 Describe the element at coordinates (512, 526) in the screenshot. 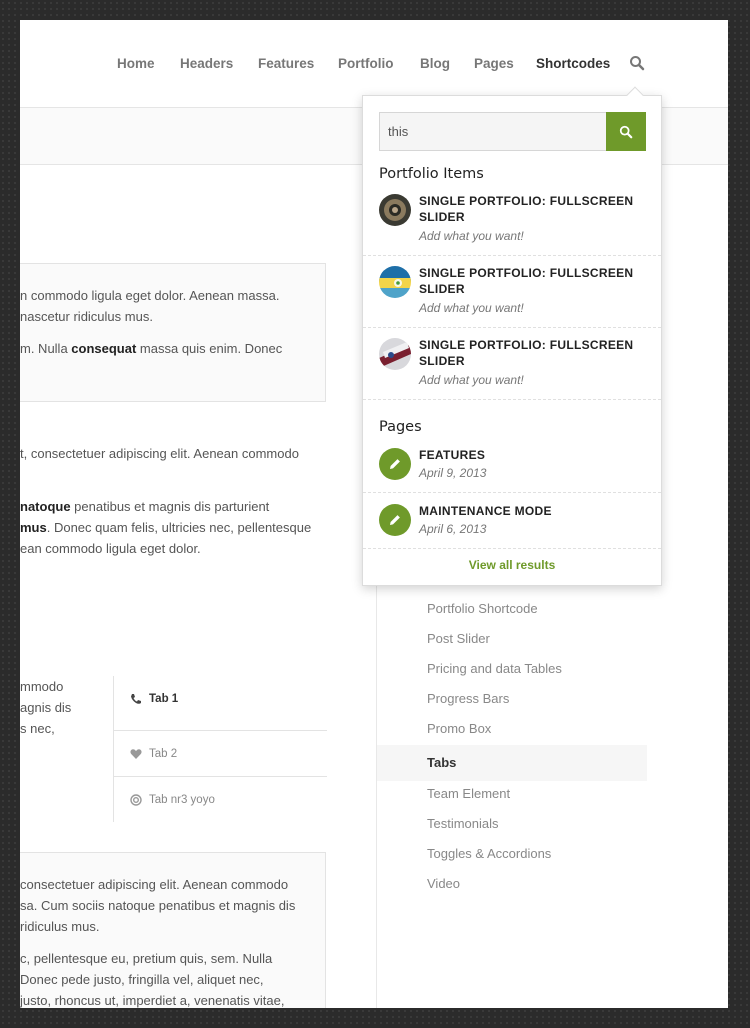

I see `page-result: MAINTENANCE MODE April 6, 2013` at that location.